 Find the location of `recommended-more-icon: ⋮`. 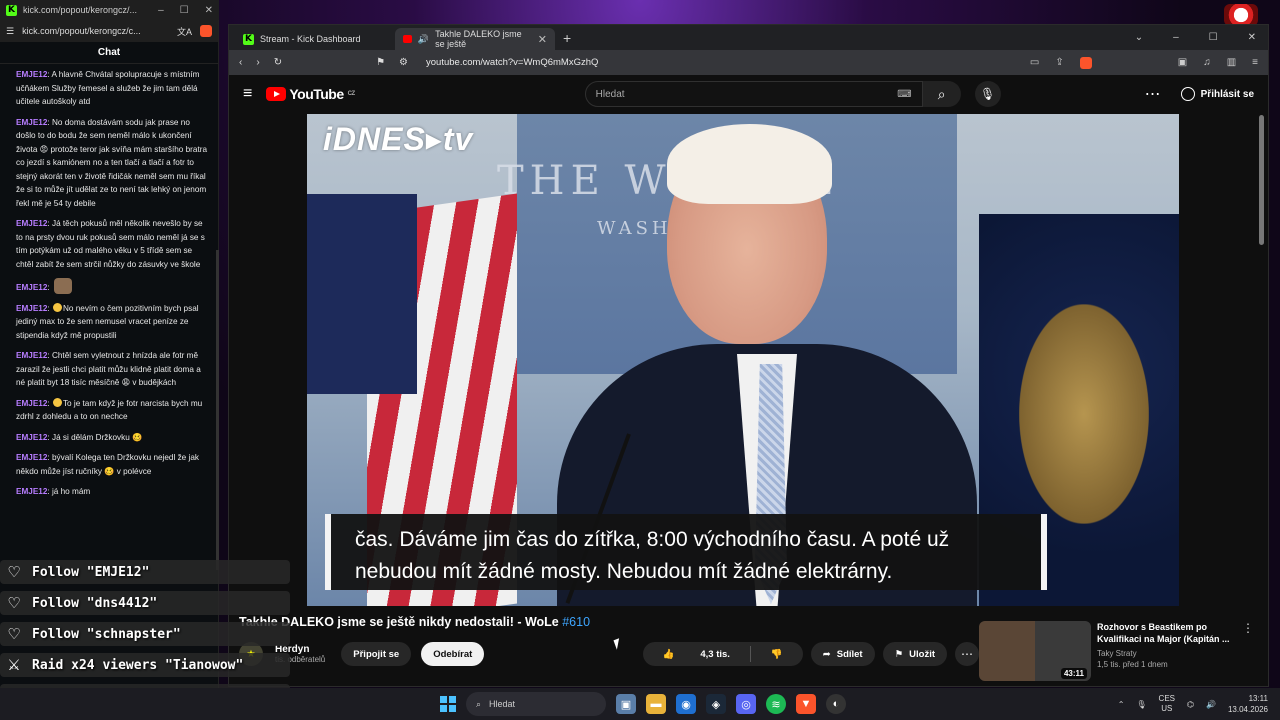

recommended-more-icon: ⋮ is located at coordinates (1248, 628).